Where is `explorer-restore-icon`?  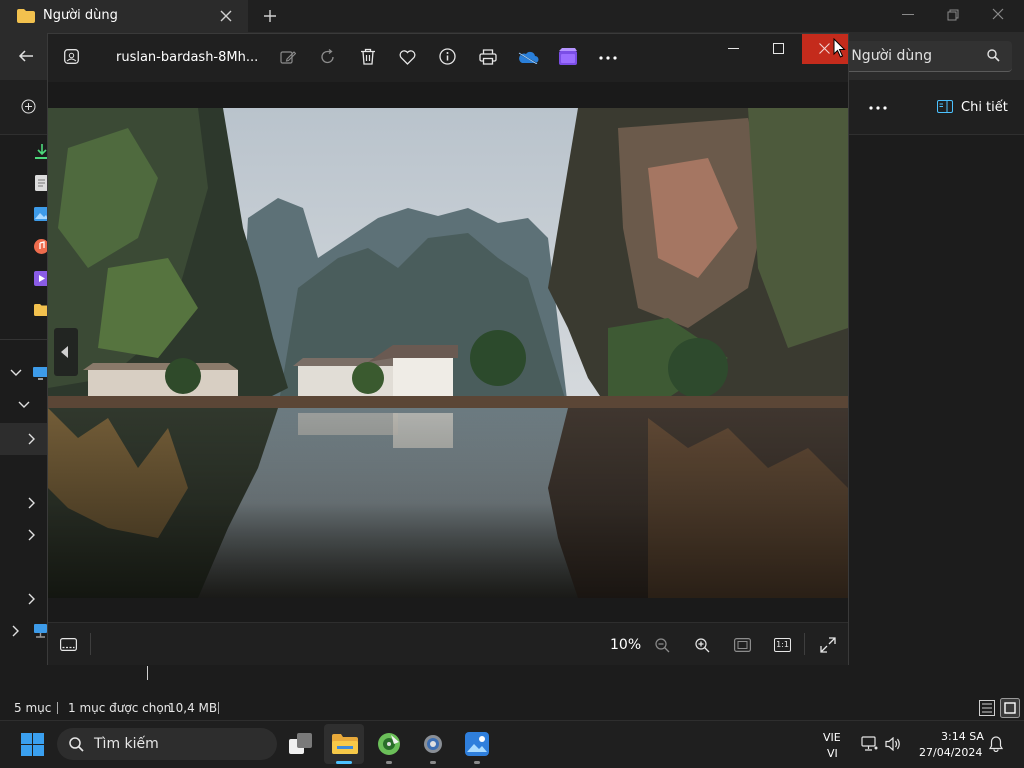
explorer-restore-icon is located at coordinates (953, 15).